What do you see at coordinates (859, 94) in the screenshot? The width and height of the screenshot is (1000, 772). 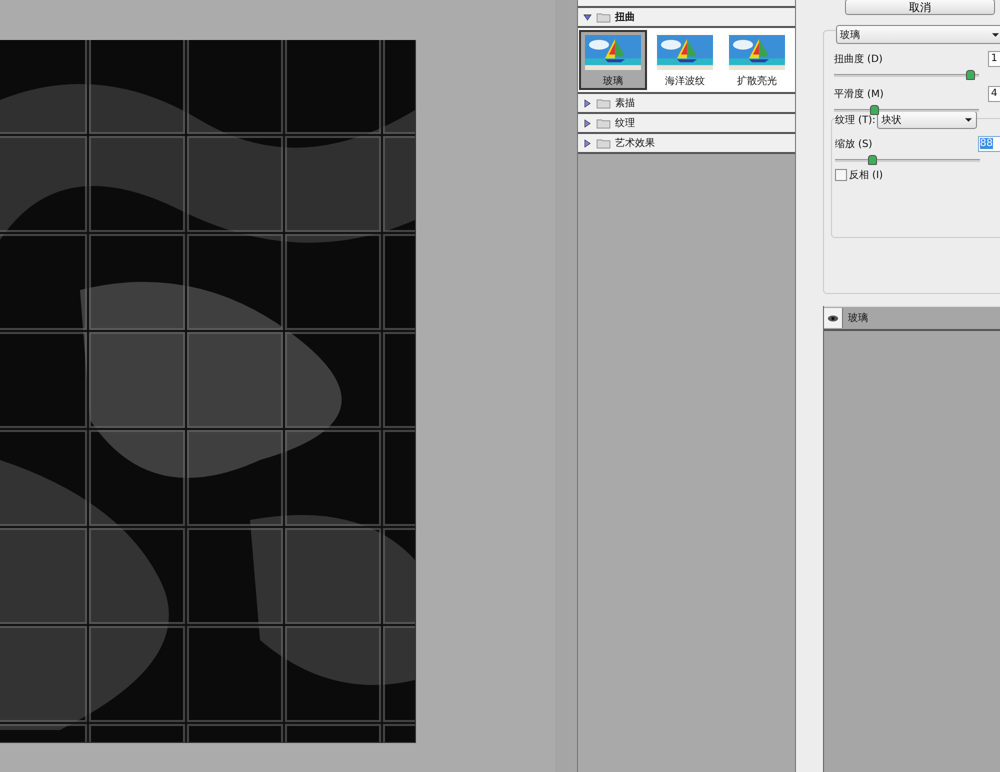 I see `slider-label: 平滑度 (M)` at bounding box center [859, 94].